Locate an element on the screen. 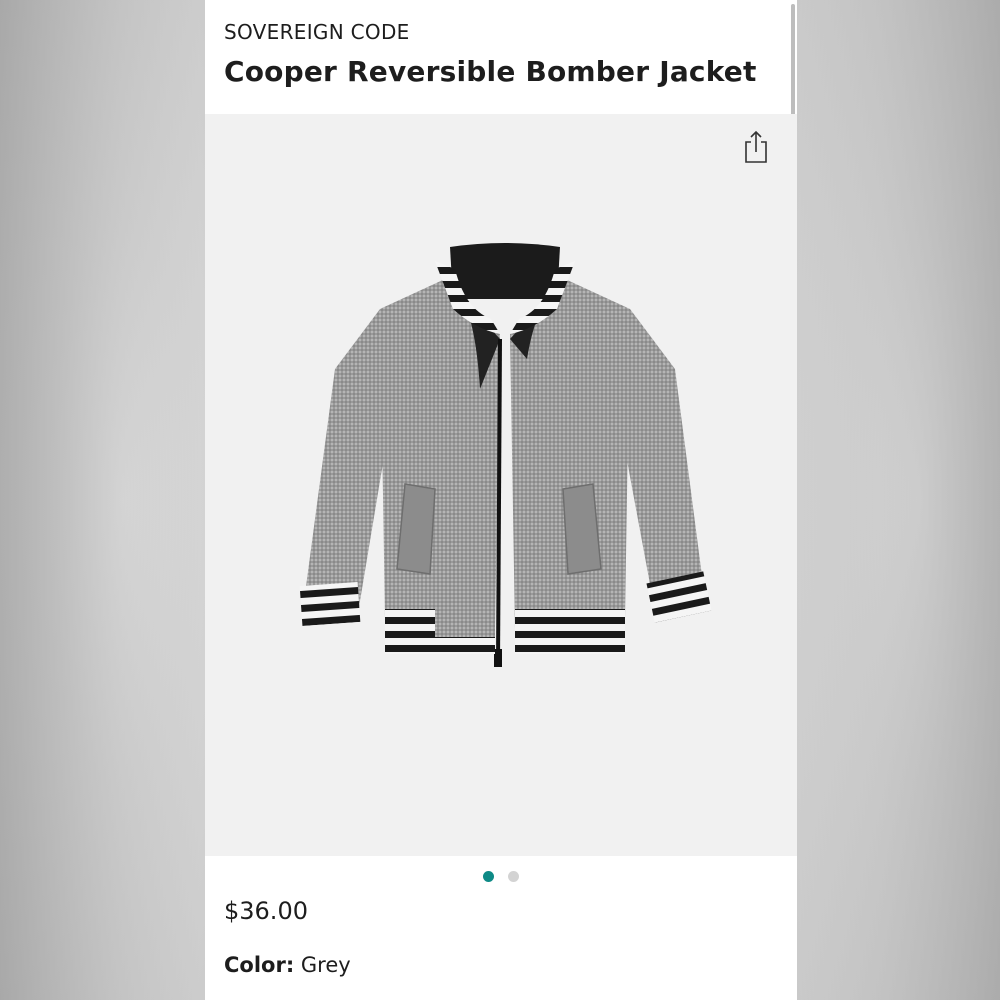  color-label: Color: is located at coordinates (259, 965).